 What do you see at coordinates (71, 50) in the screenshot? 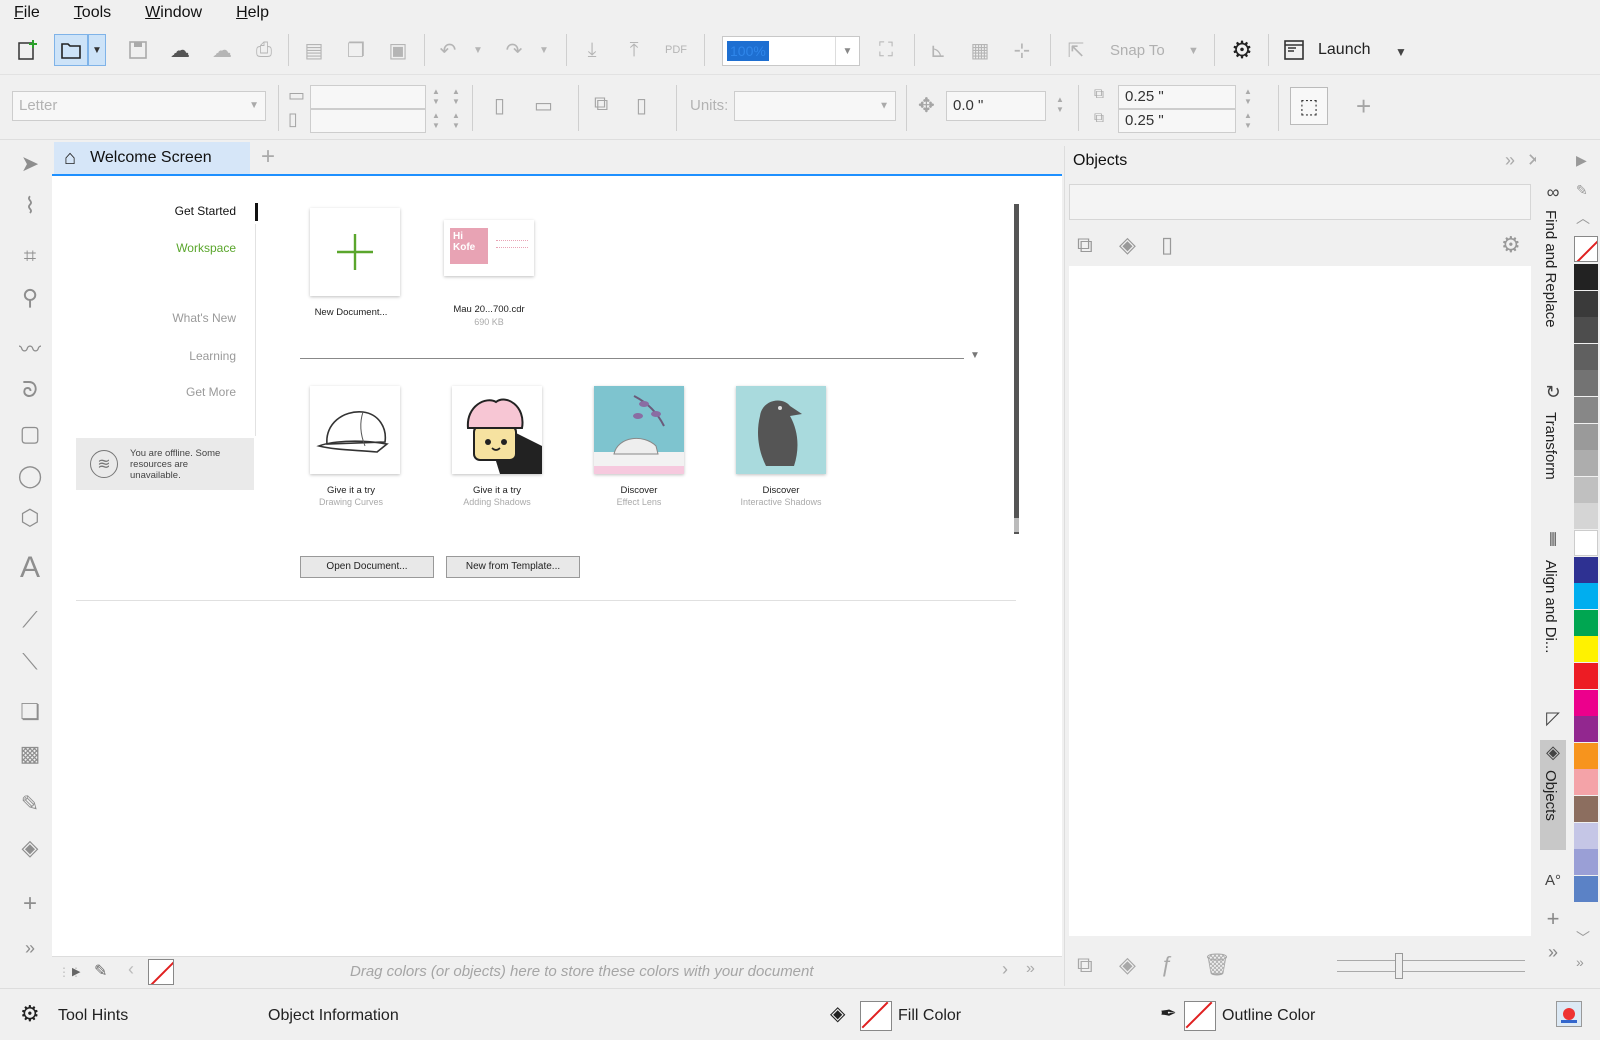
I see `open-document-icon` at bounding box center [71, 50].